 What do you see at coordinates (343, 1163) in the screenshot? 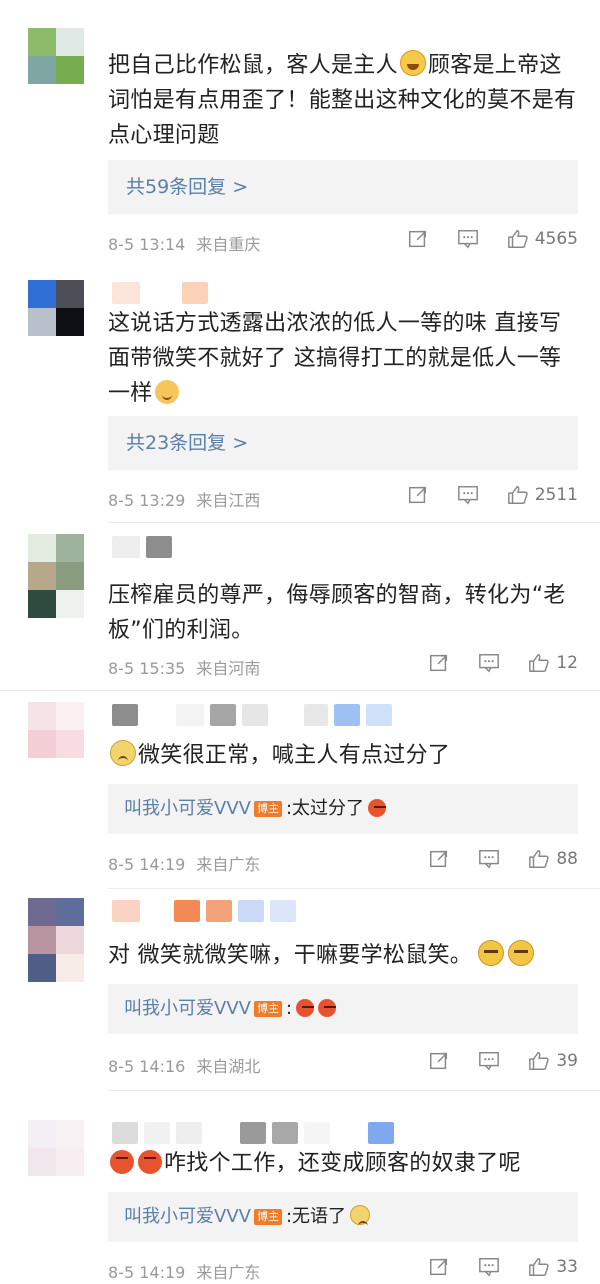
I see `comment-text: 咋找个工作，还变成顾客的奴隶了呢` at bounding box center [343, 1163].